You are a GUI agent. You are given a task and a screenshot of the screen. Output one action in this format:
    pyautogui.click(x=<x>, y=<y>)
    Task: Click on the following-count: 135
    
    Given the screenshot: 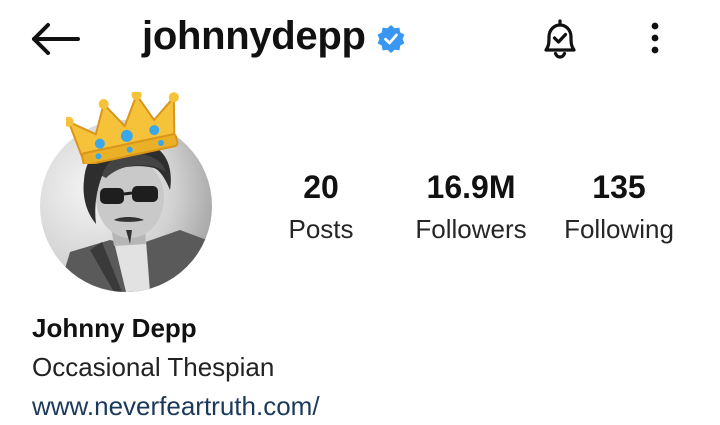 What is the action you would take?
    pyautogui.click(x=619, y=187)
    